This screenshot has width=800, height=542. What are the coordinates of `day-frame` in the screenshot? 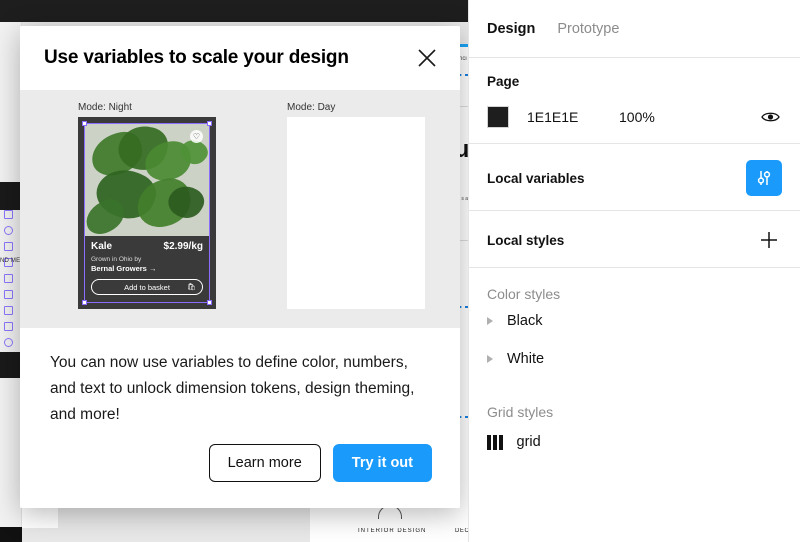 It's located at (356, 213).